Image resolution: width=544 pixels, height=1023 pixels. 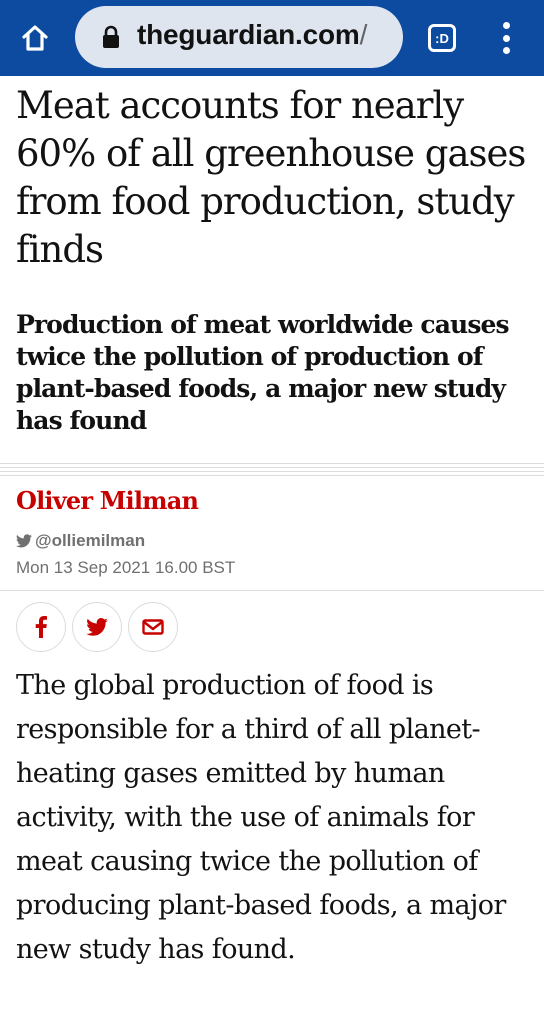 I want to click on tab-switcher-button: :D, so click(x=442, y=38).